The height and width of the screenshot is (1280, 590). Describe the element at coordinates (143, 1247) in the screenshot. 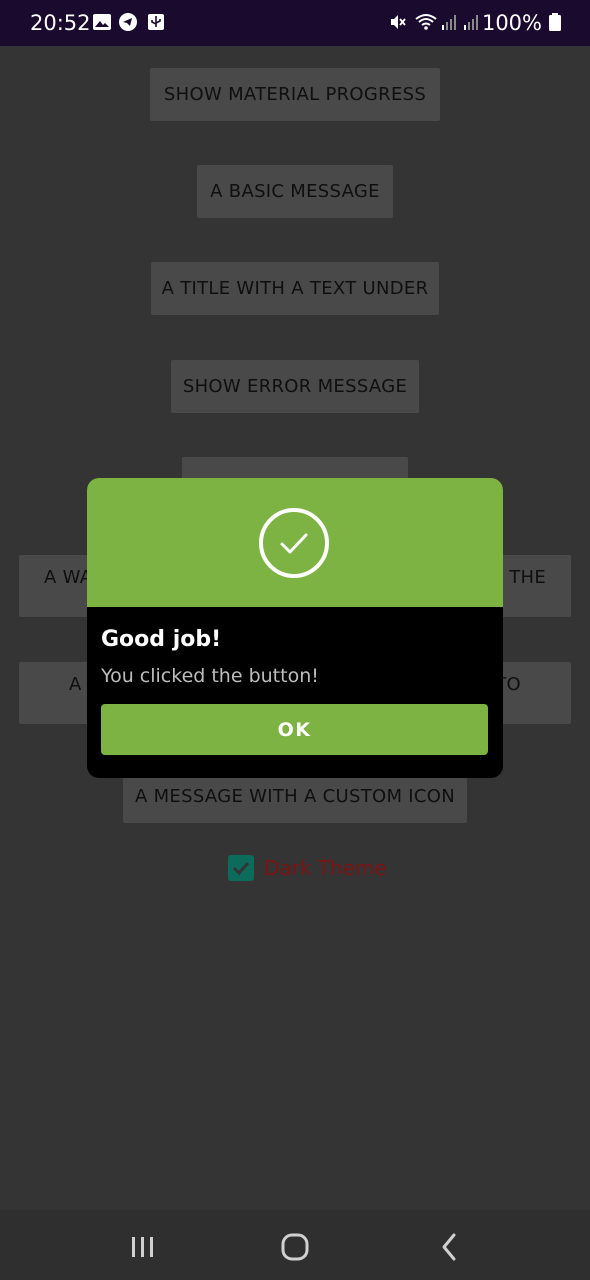

I see `recent-apps-icon` at that location.